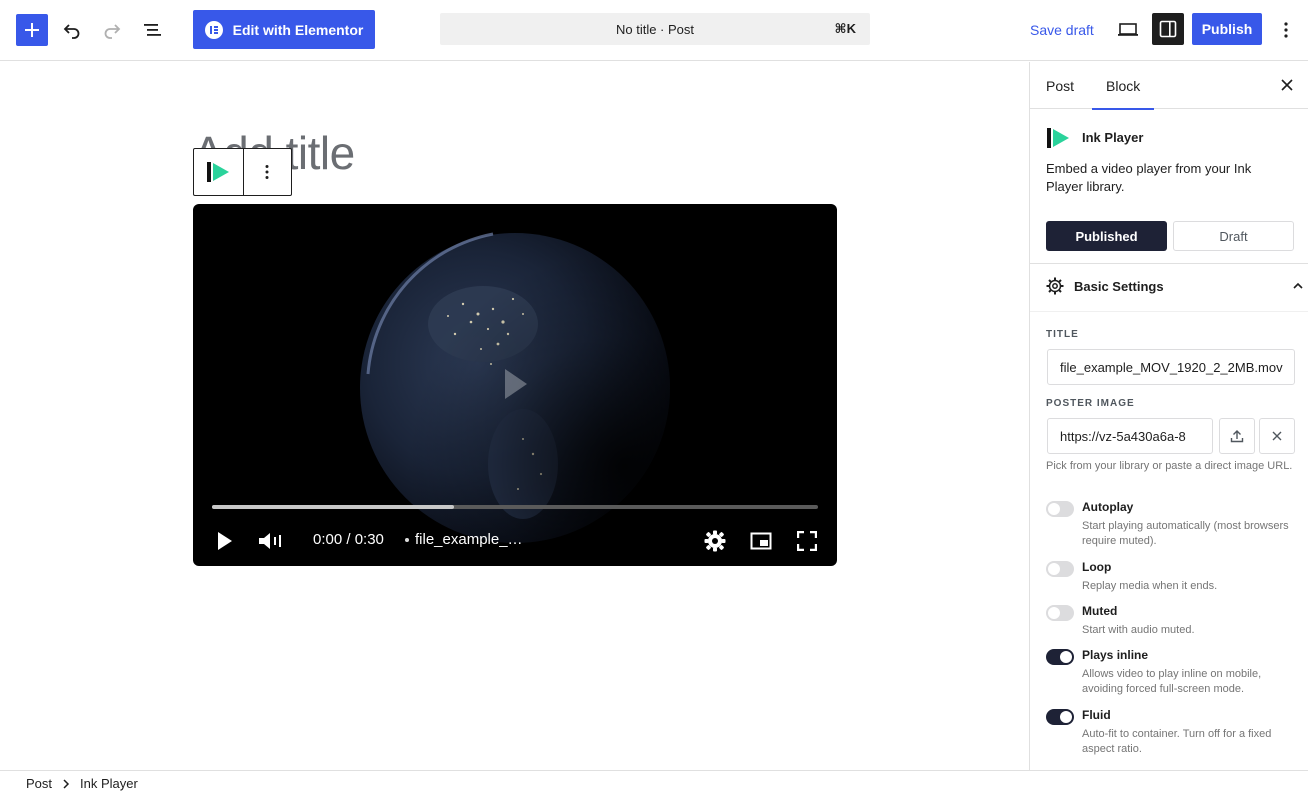 This screenshot has width=1308, height=796. Describe the element at coordinates (1130, 436) in the screenshot. I see `poster-image-input: https://vz-5a430a6a-8` at that location.